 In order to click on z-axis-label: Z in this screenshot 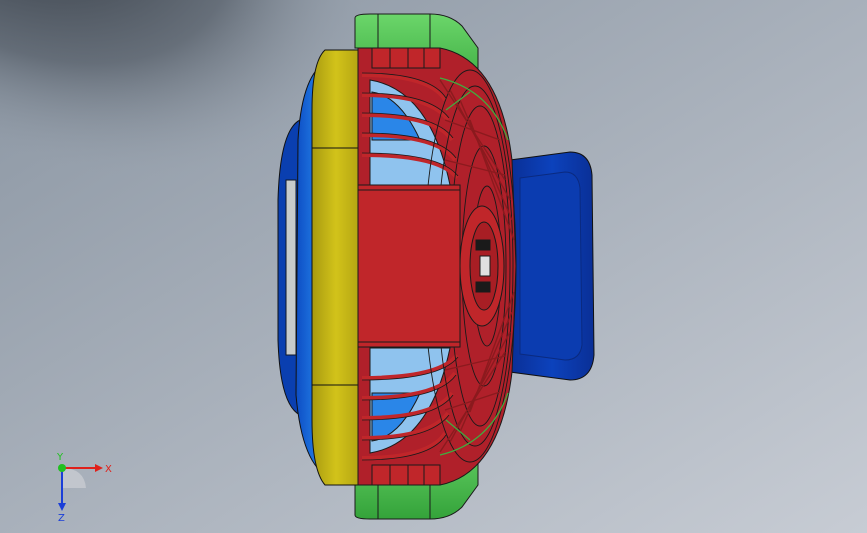, I will do `click(61, 518)`.